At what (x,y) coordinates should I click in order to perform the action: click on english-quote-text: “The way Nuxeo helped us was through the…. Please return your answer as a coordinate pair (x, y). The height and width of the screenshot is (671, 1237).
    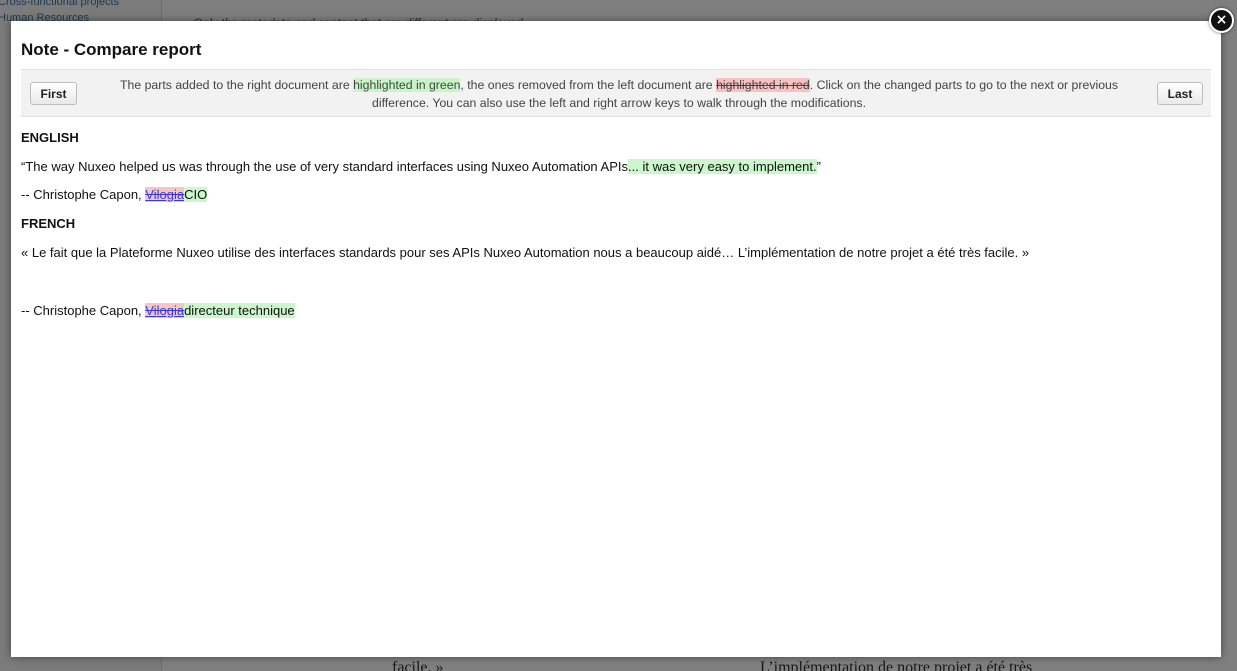
    Looking at the image, I should click on (325, 166).